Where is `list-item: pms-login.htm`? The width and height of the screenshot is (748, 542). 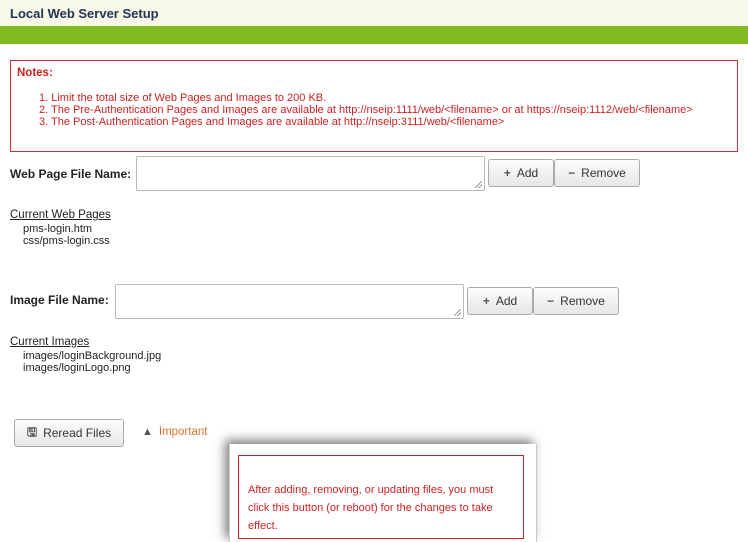 list-item: pms-login.htm is located at coordinates (58, 229).